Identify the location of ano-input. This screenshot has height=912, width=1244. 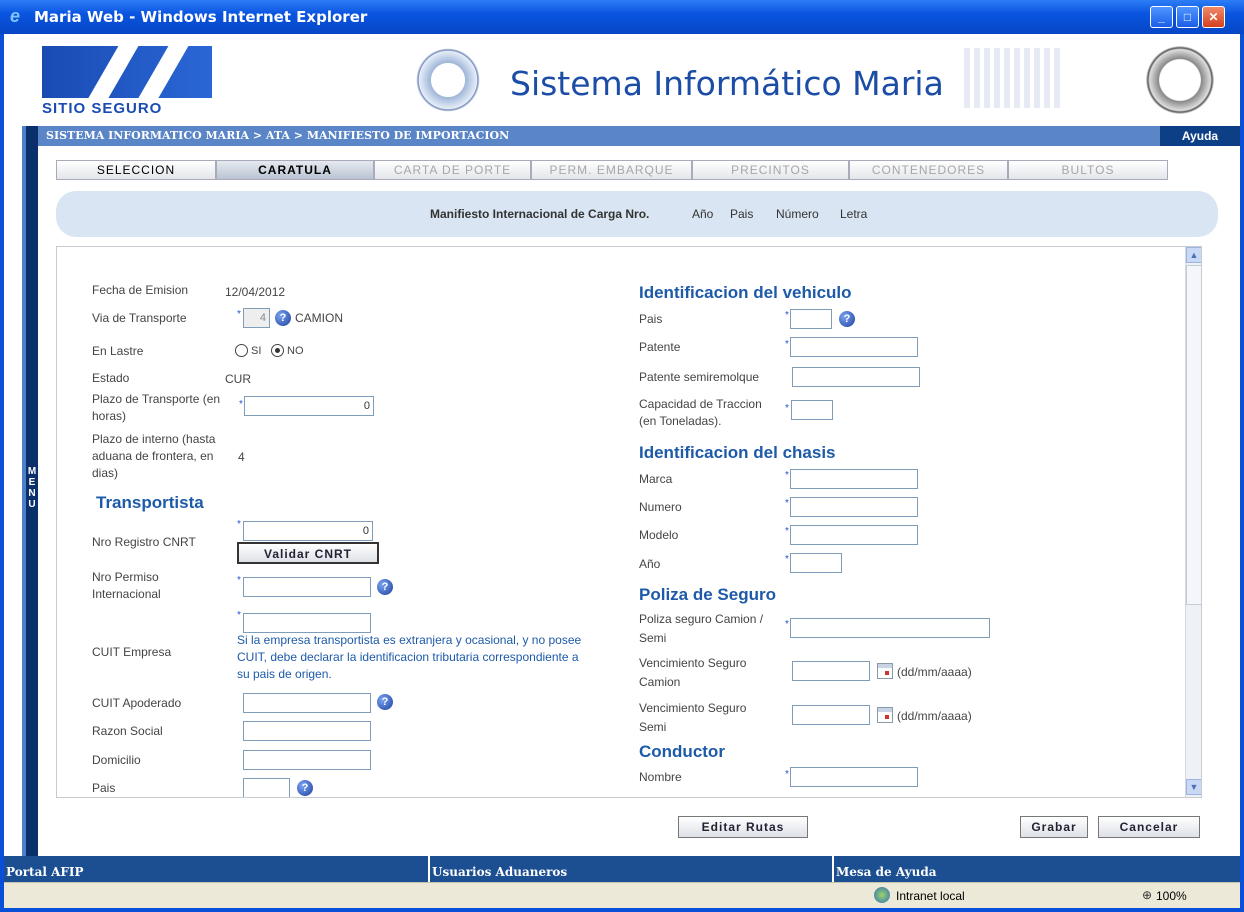
(816, 563).